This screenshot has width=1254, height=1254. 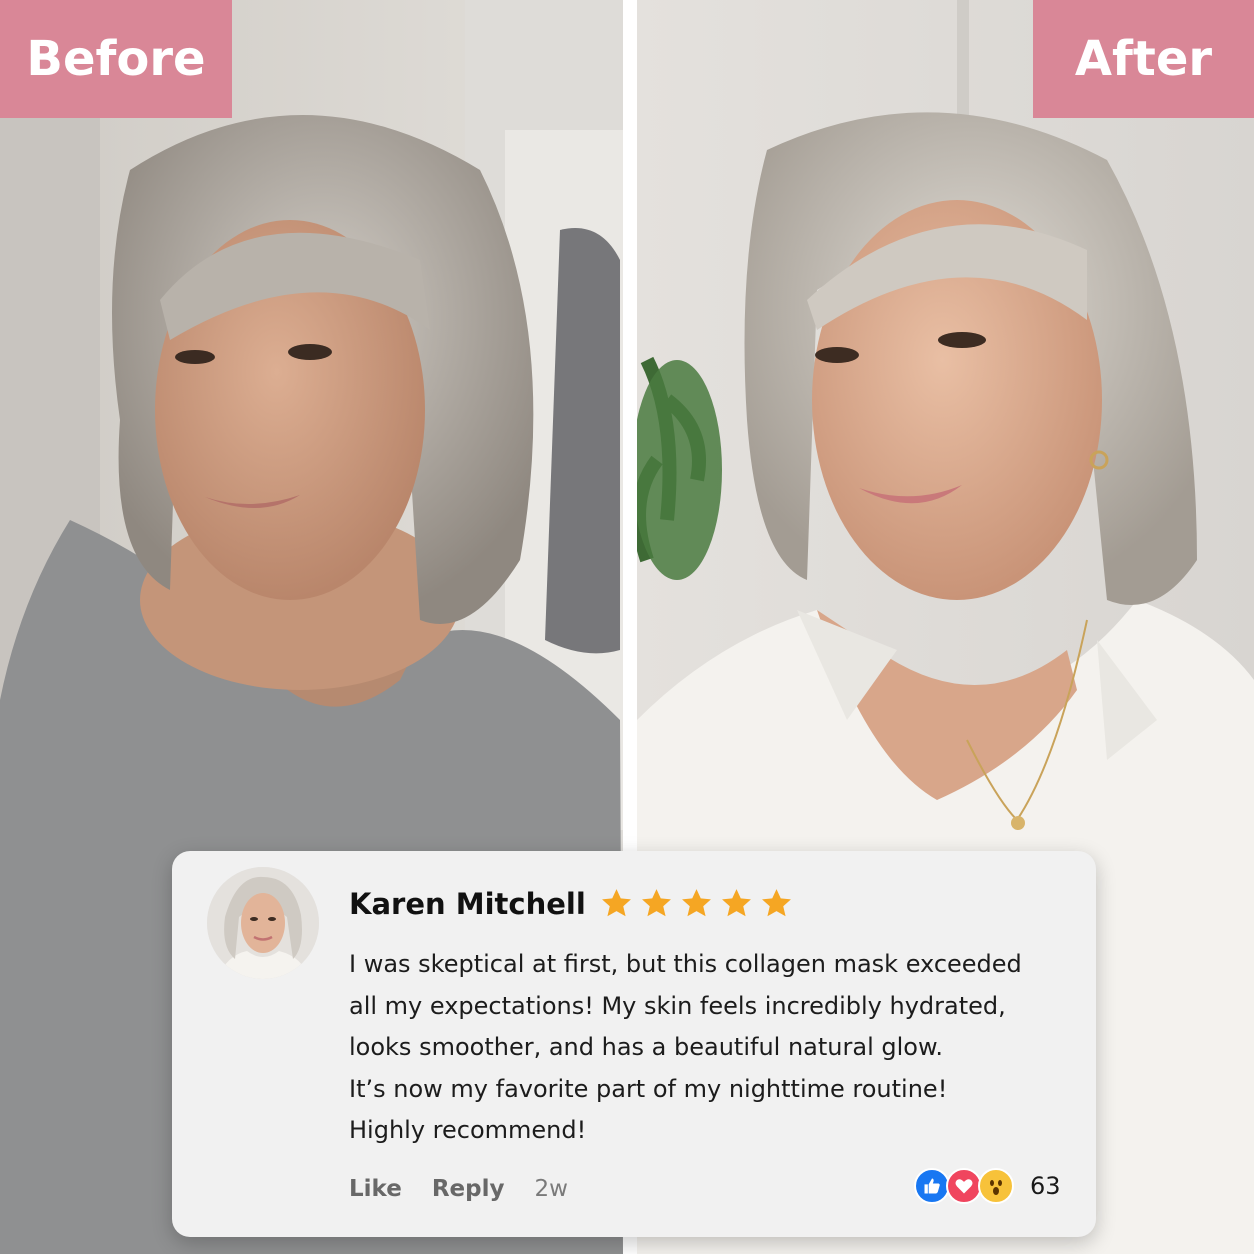 I want to click on comment-actions: Like Reply 2w, so click(x=458, y=1189).